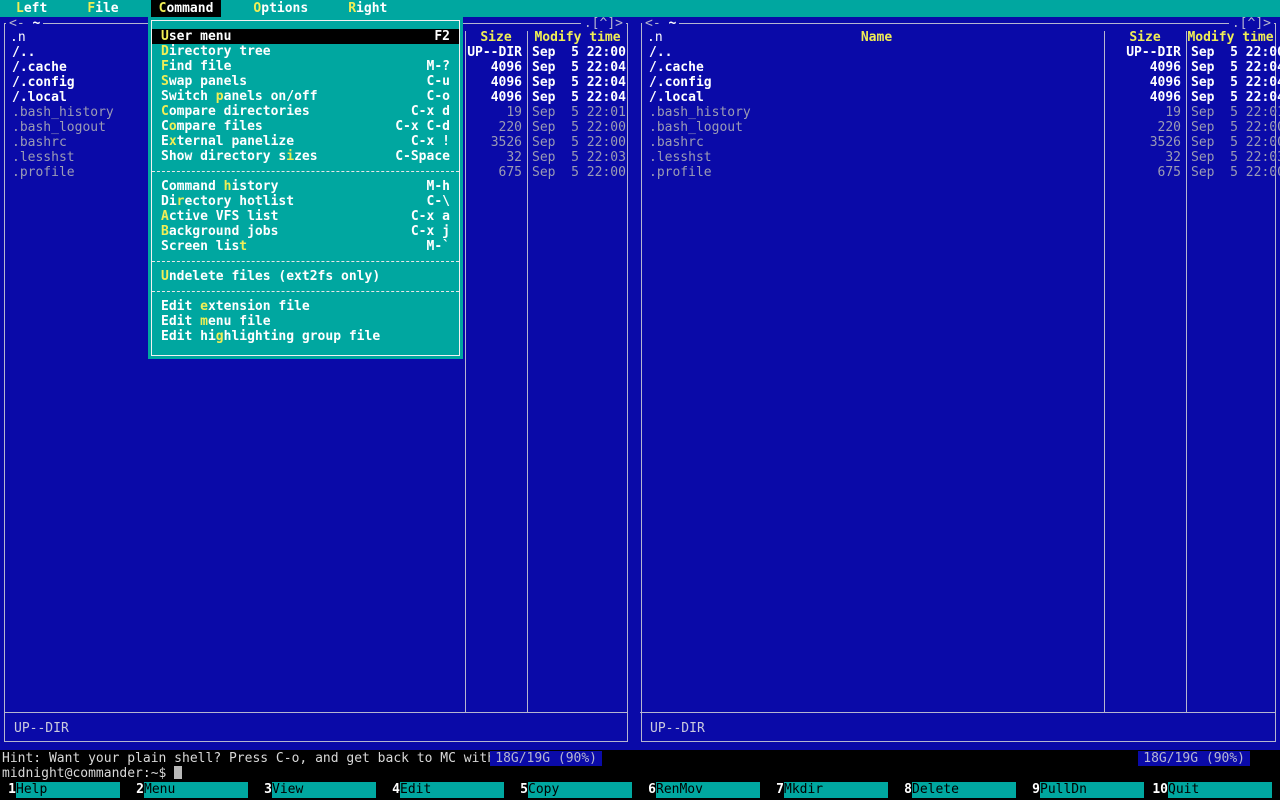 The height and width of the screenshot is (800, 1280). I want to click on menu-item-edit-menu-file: Edit menu file, so click(305, 321).